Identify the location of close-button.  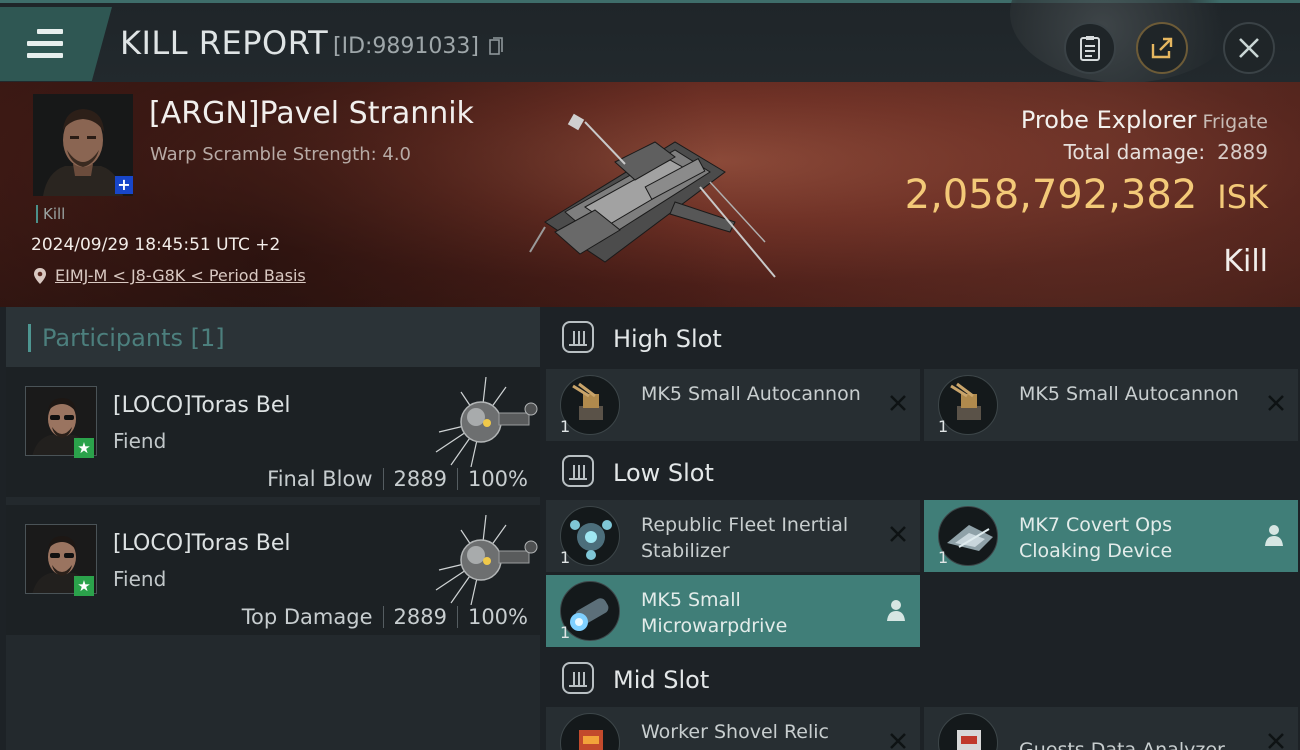
(1249, 48).